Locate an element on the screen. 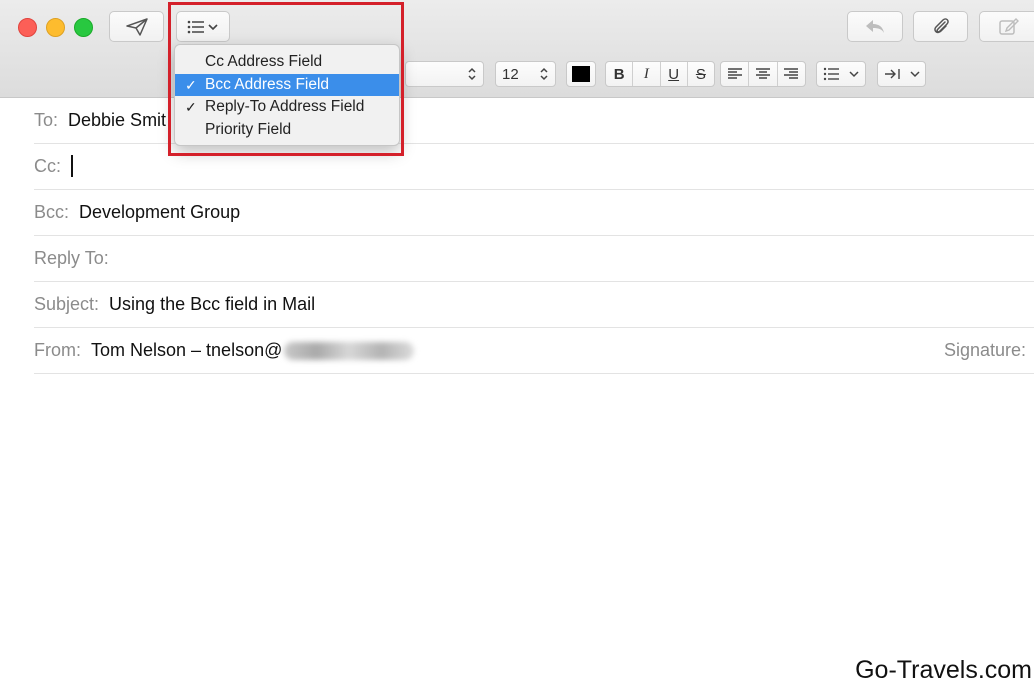  paperclip-icon is located at coordinates (941, 25).